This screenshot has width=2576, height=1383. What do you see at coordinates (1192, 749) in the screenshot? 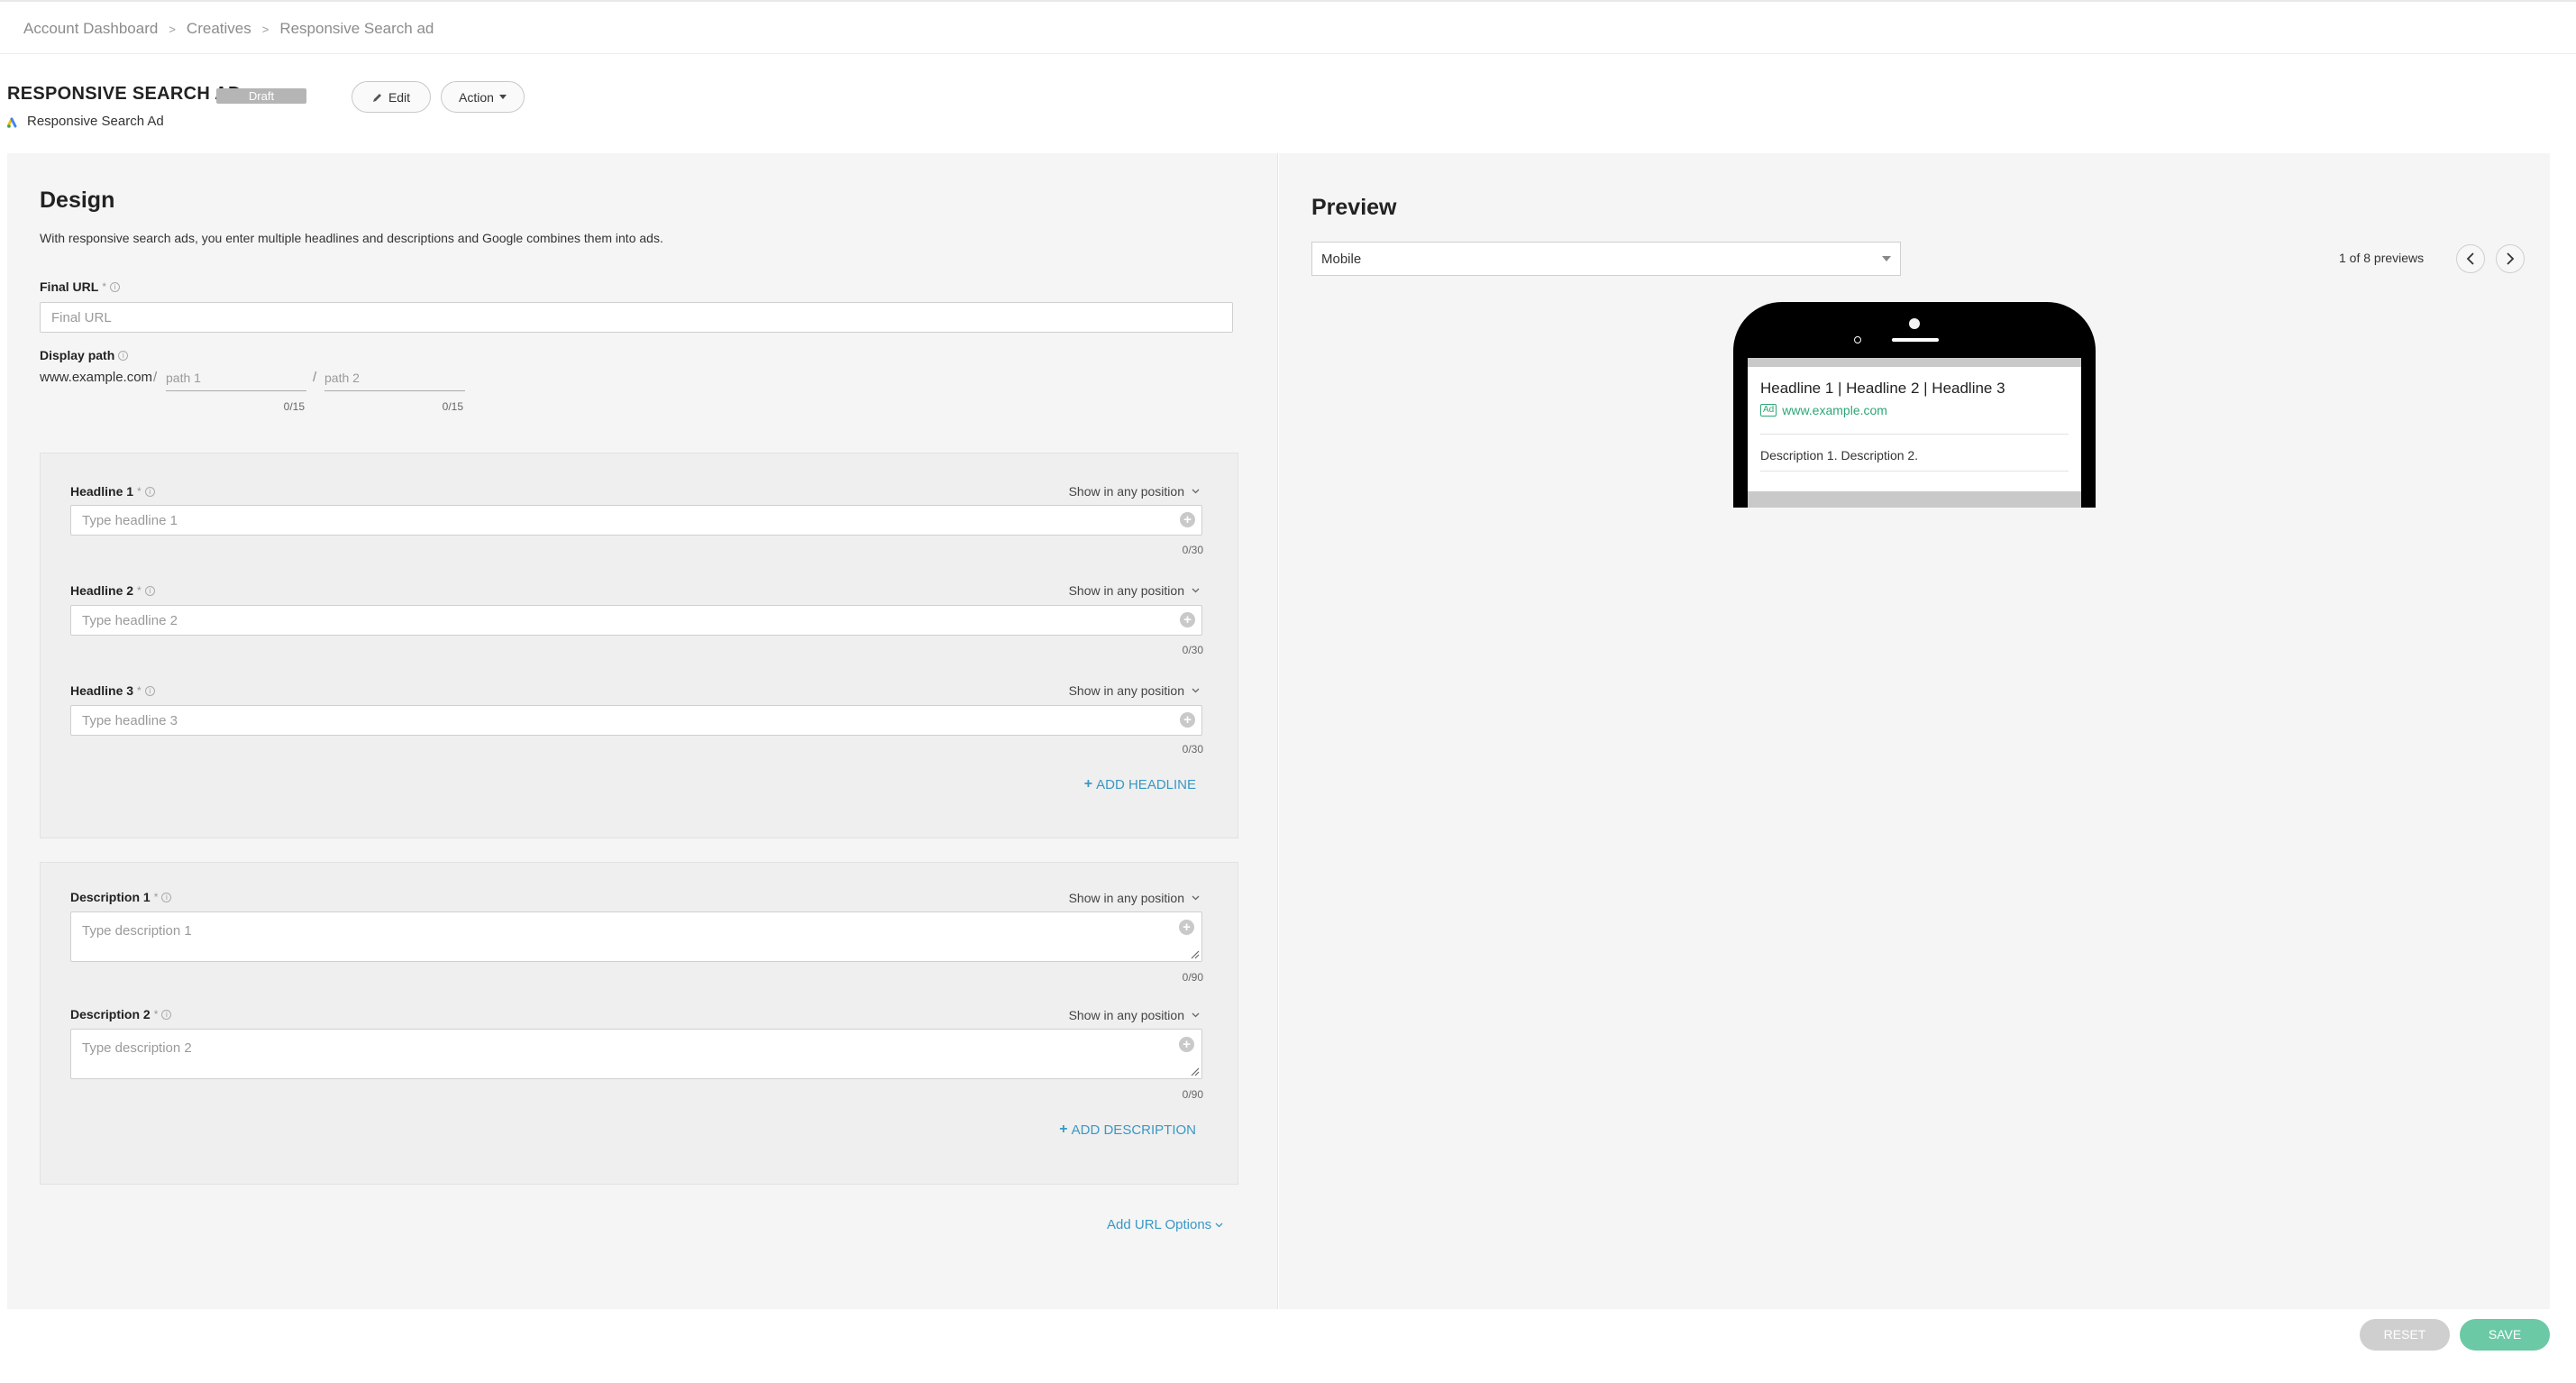
I see `headline-3-counter: 0/30` at bounding box center [1192, 749].